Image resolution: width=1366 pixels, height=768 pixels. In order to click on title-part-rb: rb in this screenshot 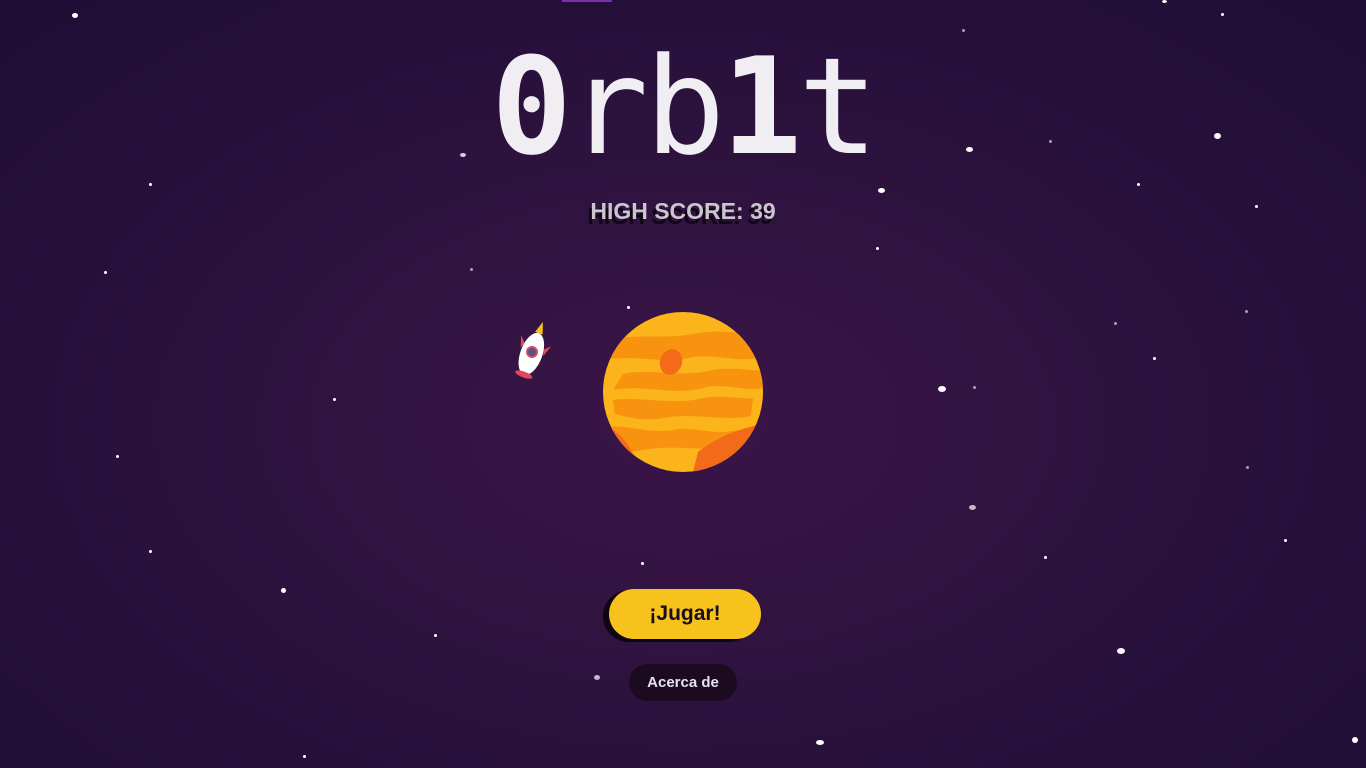, I will do `click(646, 107)`.